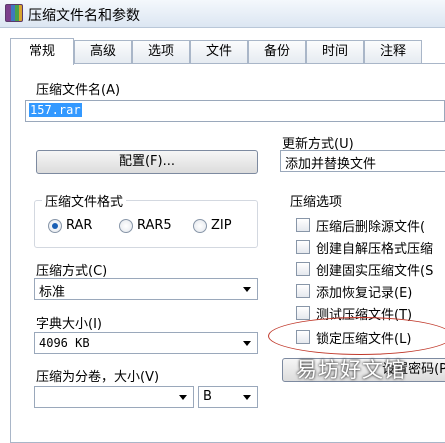 This screenshot has width=445, height=443. Describe the element at coordinates (84, 16) in the screenshot. I see `window-title: 压缩文件名和参数` at that location.